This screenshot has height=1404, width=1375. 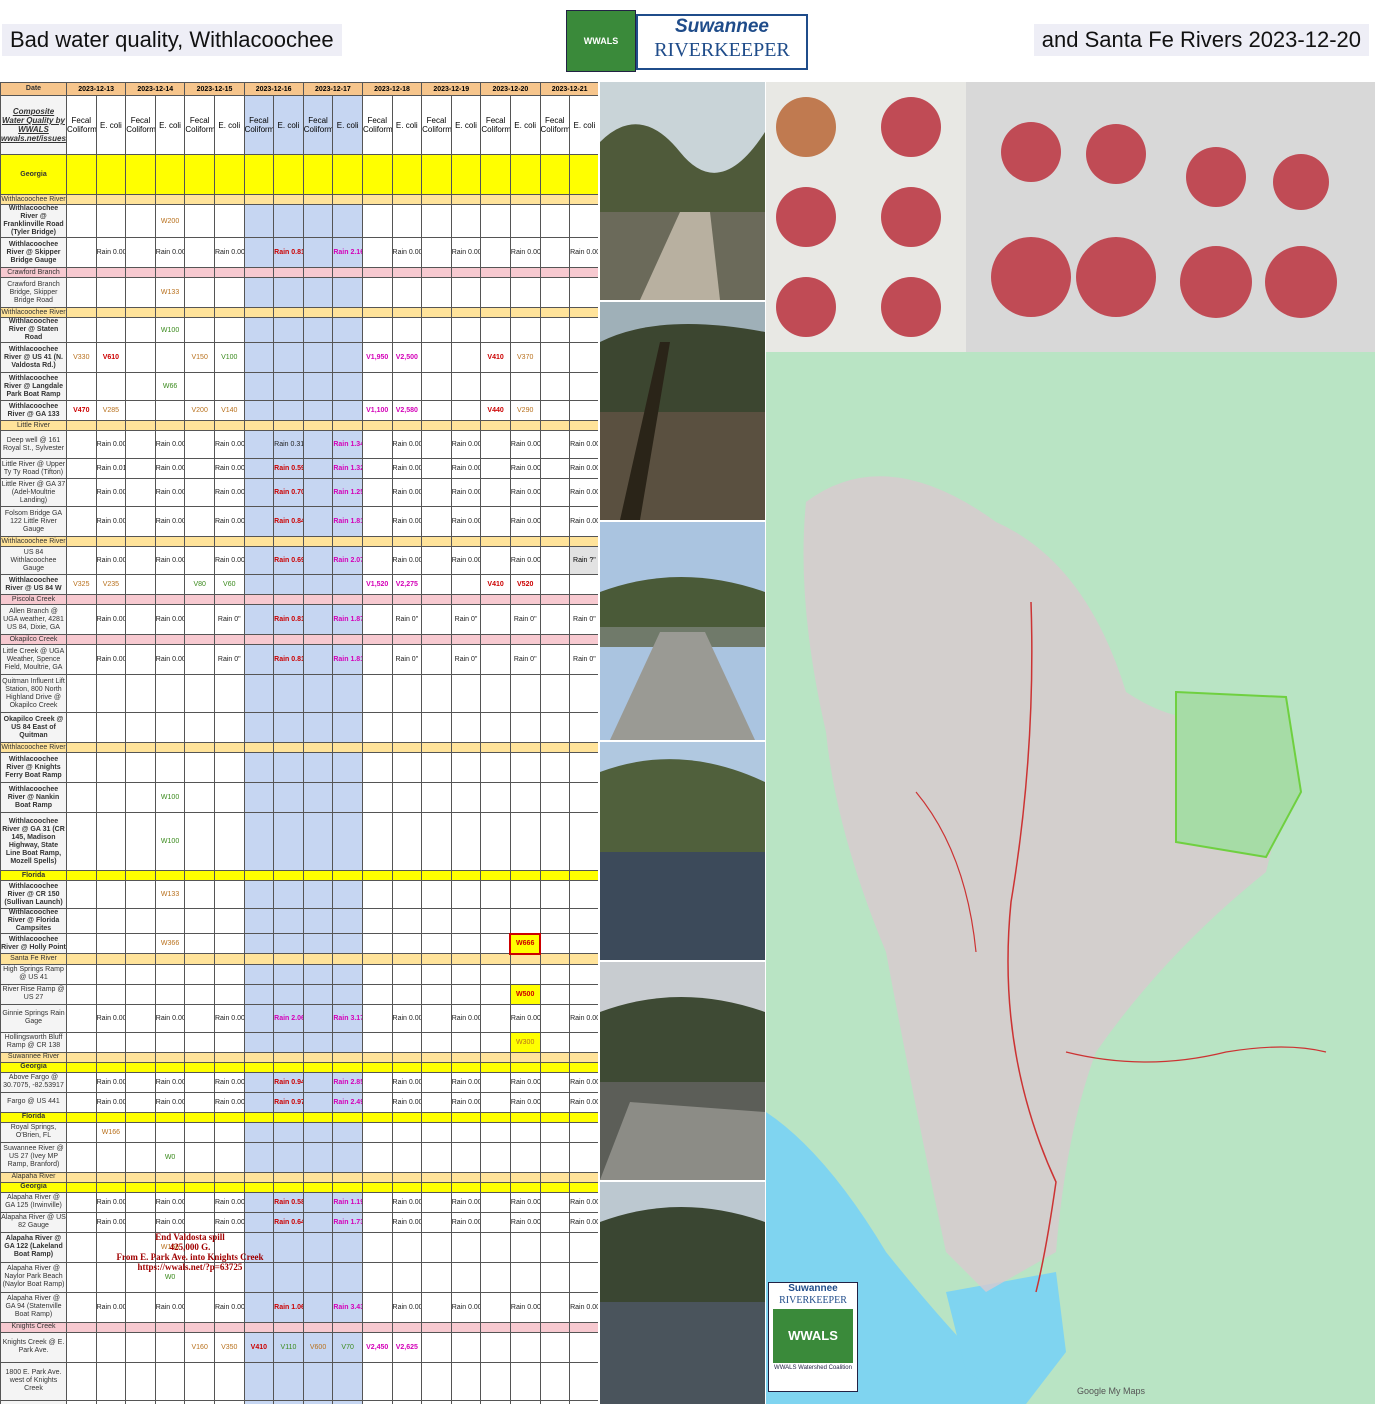 I want to click on river-photo, so click(x=682, y=411).